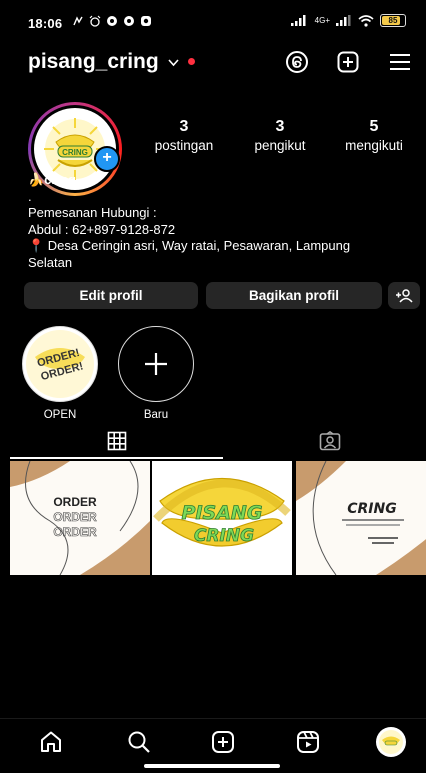 The height and width of the screenshot is (773, 426). What do you see at coordinates (50, 262) in the screenshot?
I see `bio-line: Selatan` at bounding box center [50, 262].